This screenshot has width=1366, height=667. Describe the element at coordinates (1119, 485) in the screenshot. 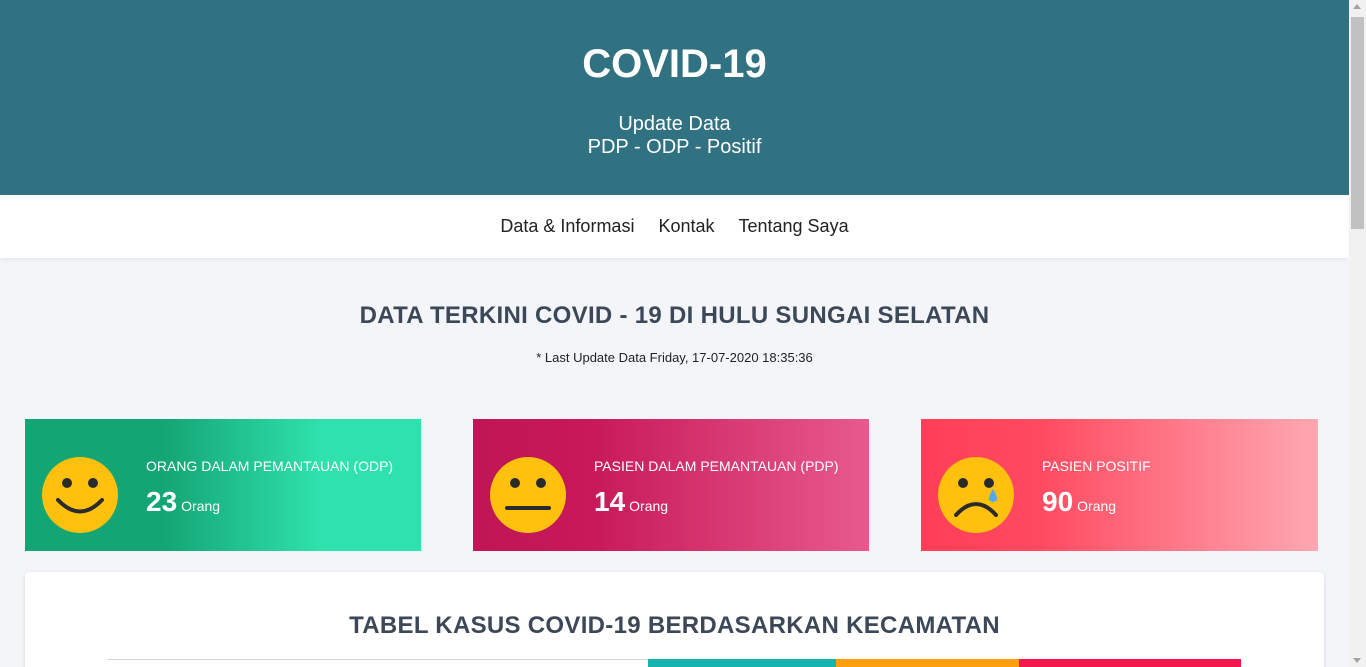

I see `stat-card-positif: PASIEN POSITIF 90 Orang` at that location.